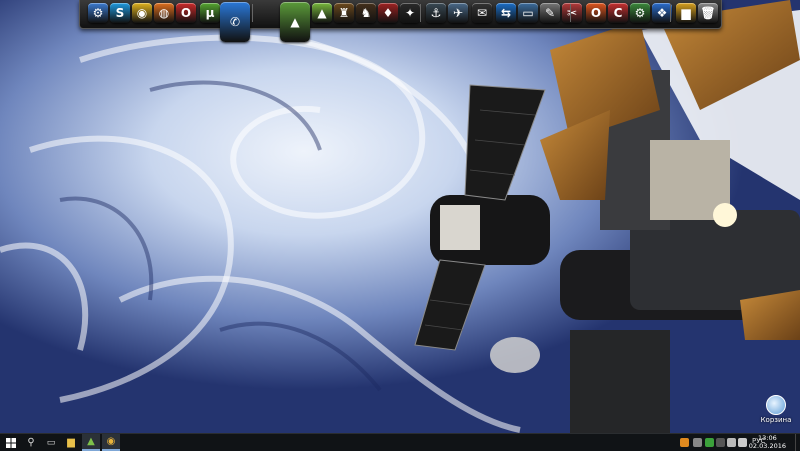  What do you see at coordinates (98, 13) in the screenshot?
I see `system-tool-icon: ⚙` at bounding box center [98, 13].